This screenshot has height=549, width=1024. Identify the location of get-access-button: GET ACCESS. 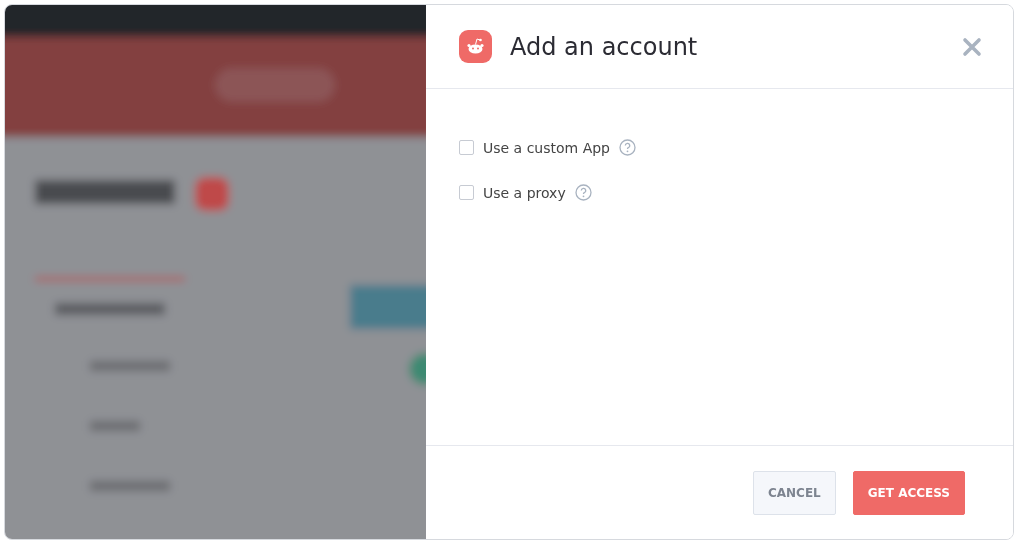
(908, 492).